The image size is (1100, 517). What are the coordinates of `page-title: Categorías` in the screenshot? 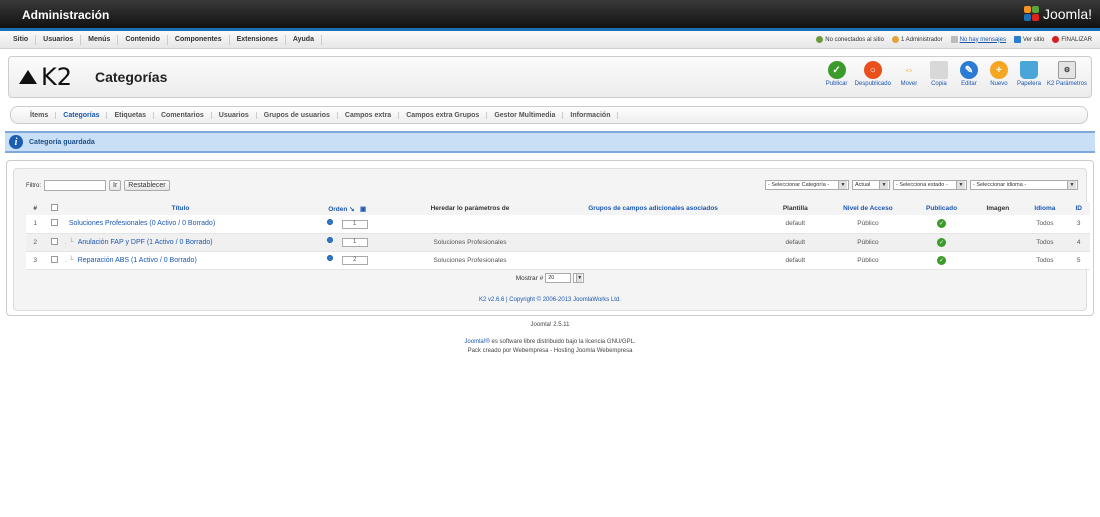 It's located at (131, 77).